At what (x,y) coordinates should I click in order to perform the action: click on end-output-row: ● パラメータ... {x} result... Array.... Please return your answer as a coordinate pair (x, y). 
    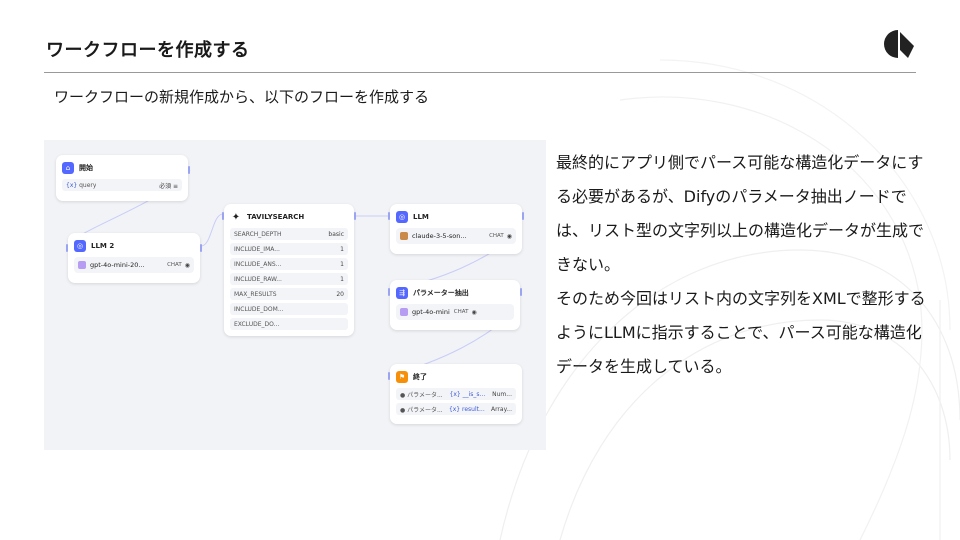
    Looking at the image, I should click on (456, 409).